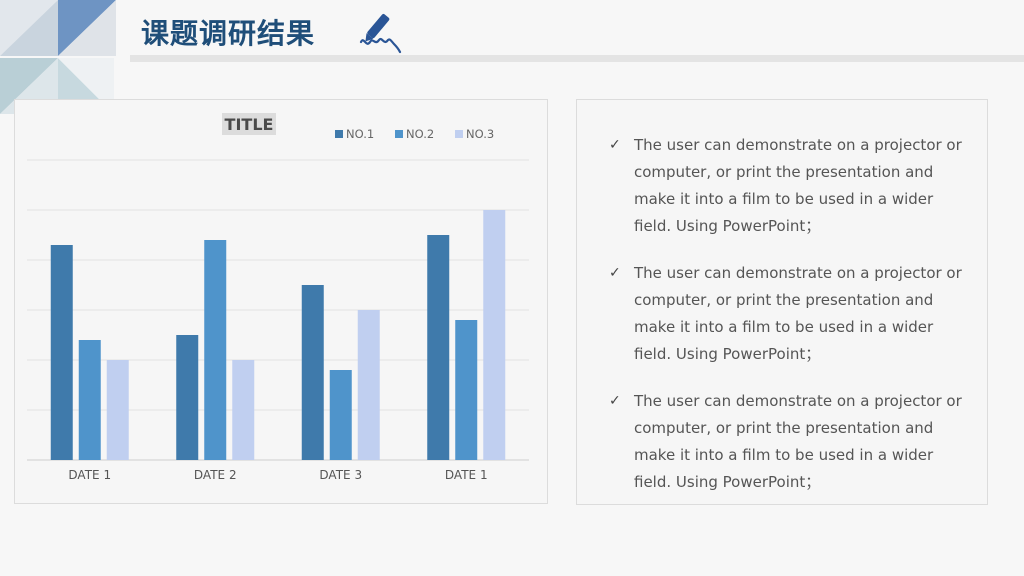 The image size is (1024, 576). Describe the element at coordinates (577, 58) in the screenshot. I see `header-rule` at that location.